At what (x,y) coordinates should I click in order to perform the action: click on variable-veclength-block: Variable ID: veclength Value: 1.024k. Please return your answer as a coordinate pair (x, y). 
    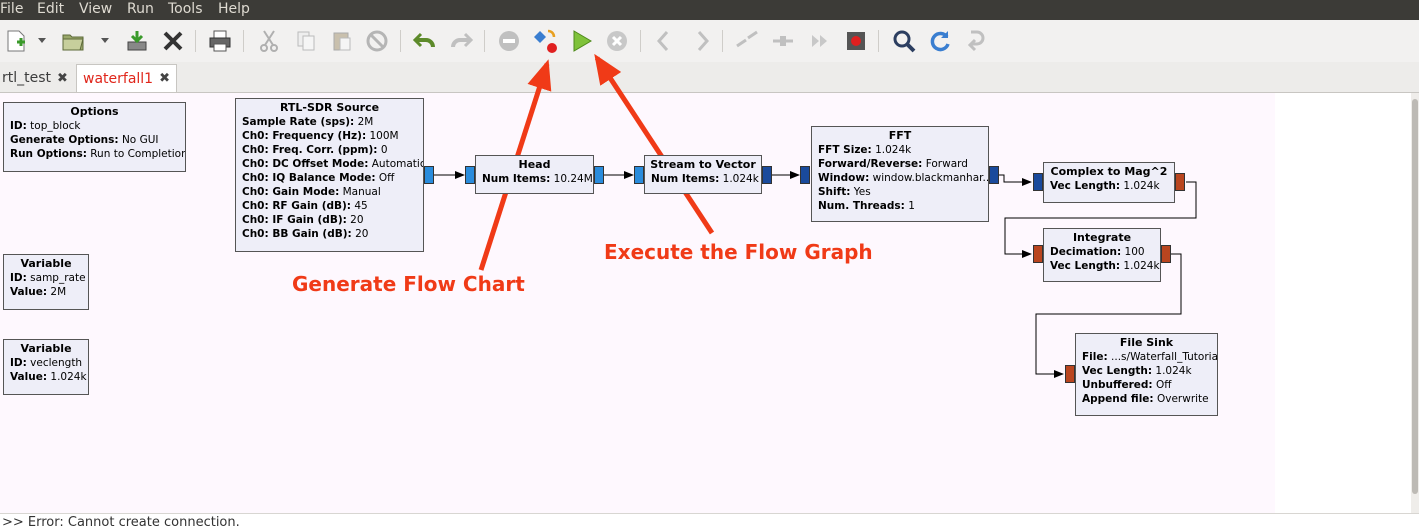
    Looking at the image, I should click on (46, 367).